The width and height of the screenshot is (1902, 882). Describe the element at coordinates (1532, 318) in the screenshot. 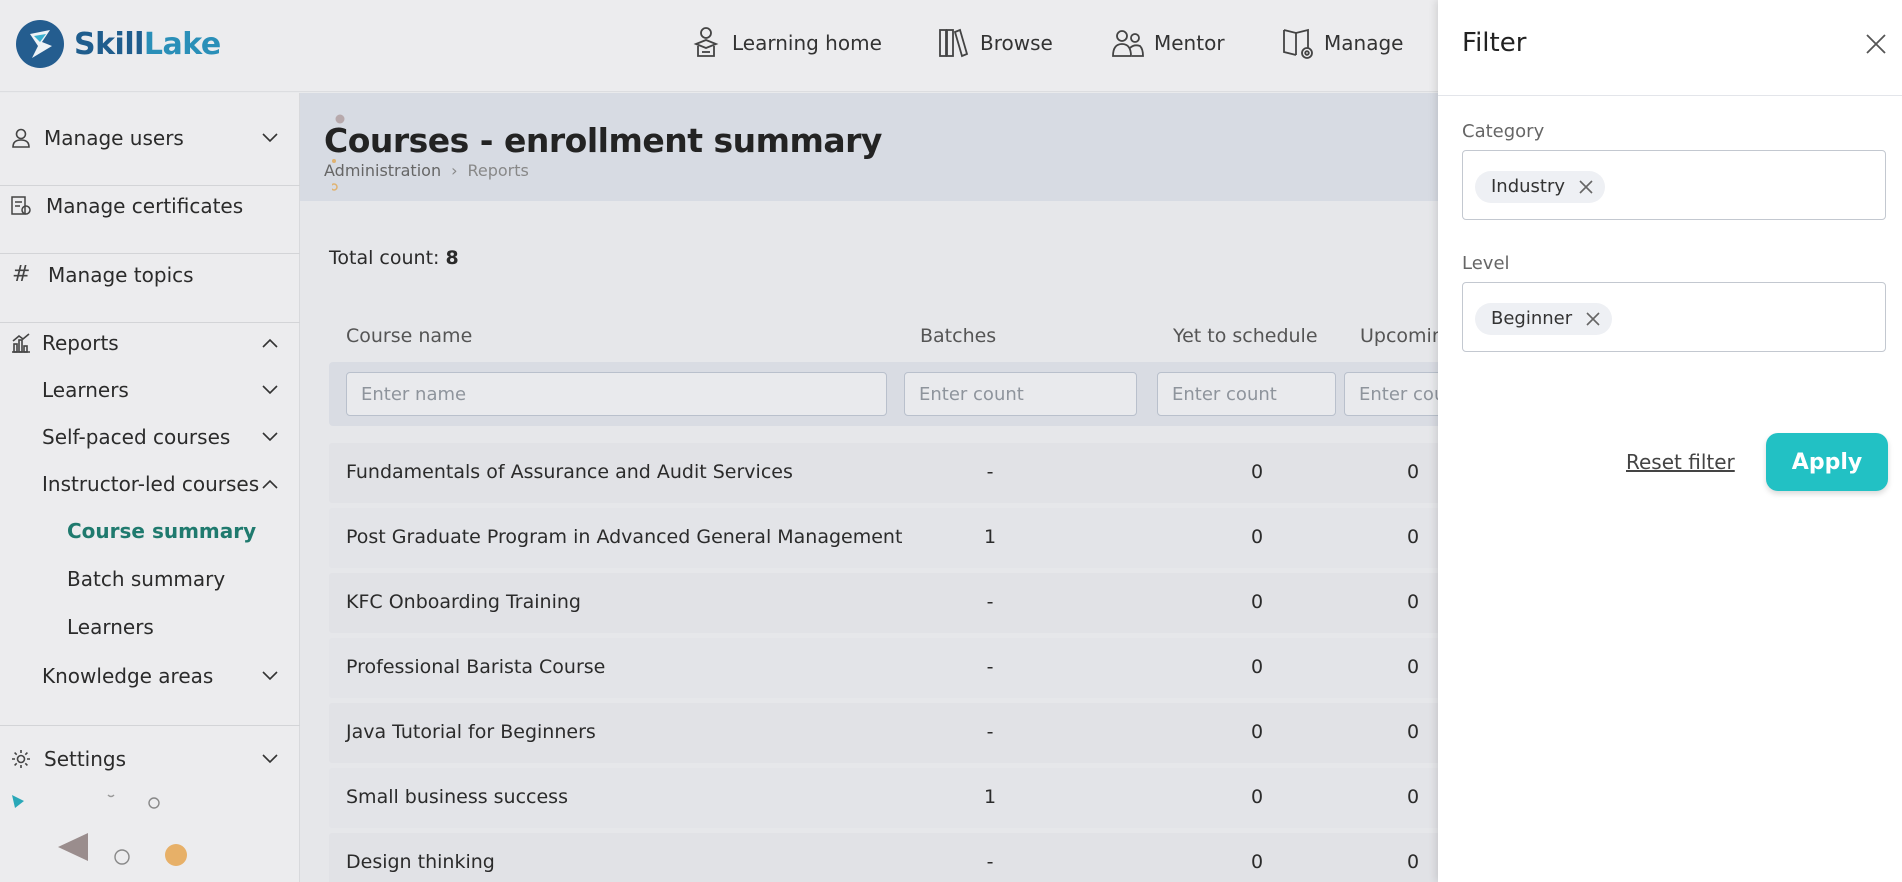

I see `level-chip-label: Beginner` at that location.